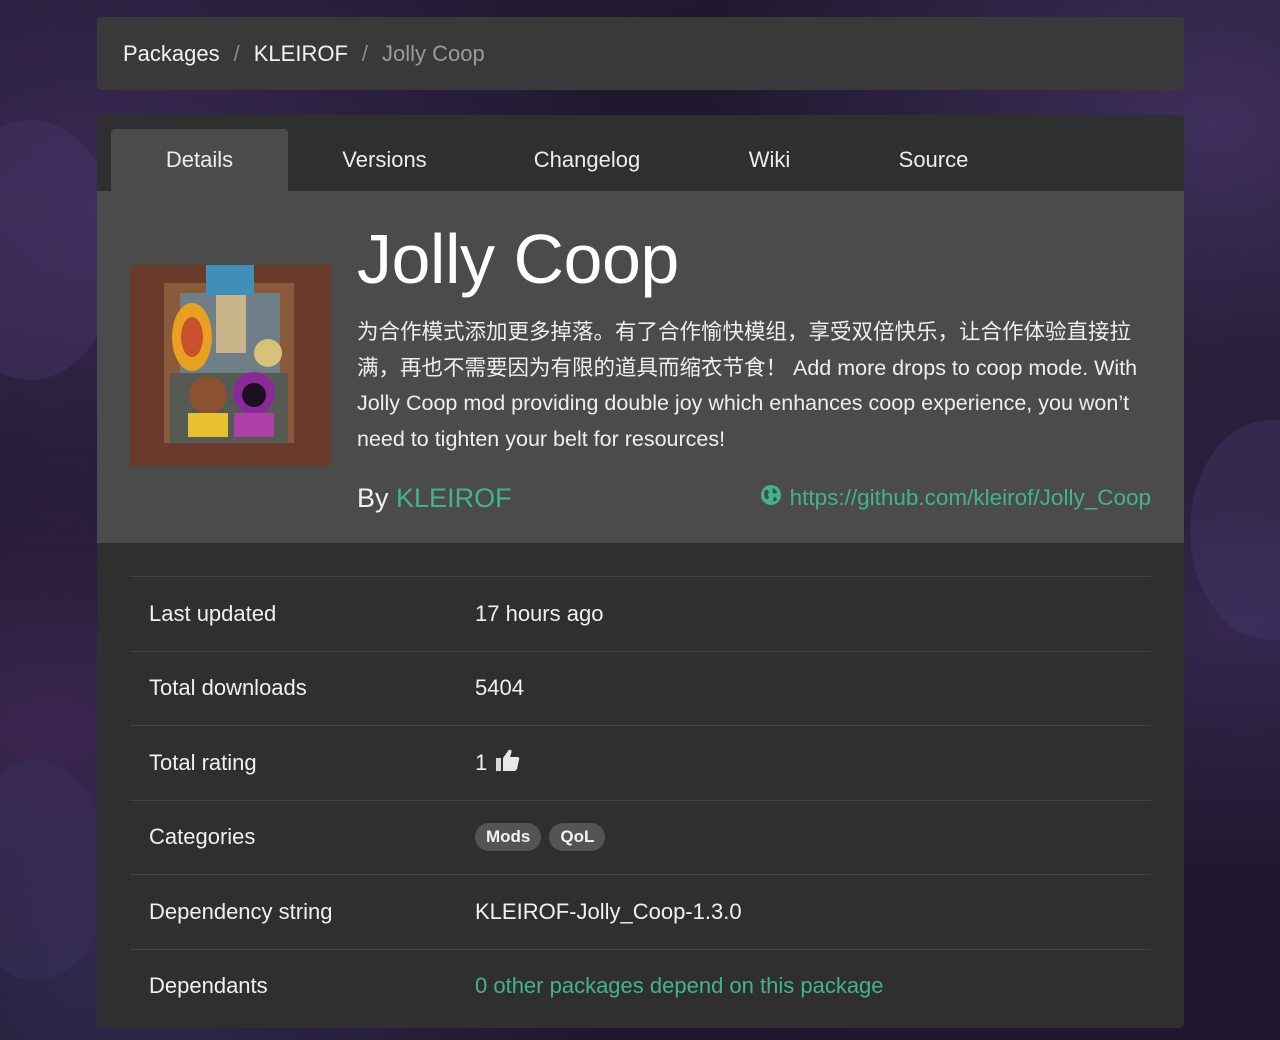 The height and width of the screenshot is (1040, 1280). Describe the element at coordinates (640, 762) in the screenshot. I see `table-row: Total rating 1` at that location.